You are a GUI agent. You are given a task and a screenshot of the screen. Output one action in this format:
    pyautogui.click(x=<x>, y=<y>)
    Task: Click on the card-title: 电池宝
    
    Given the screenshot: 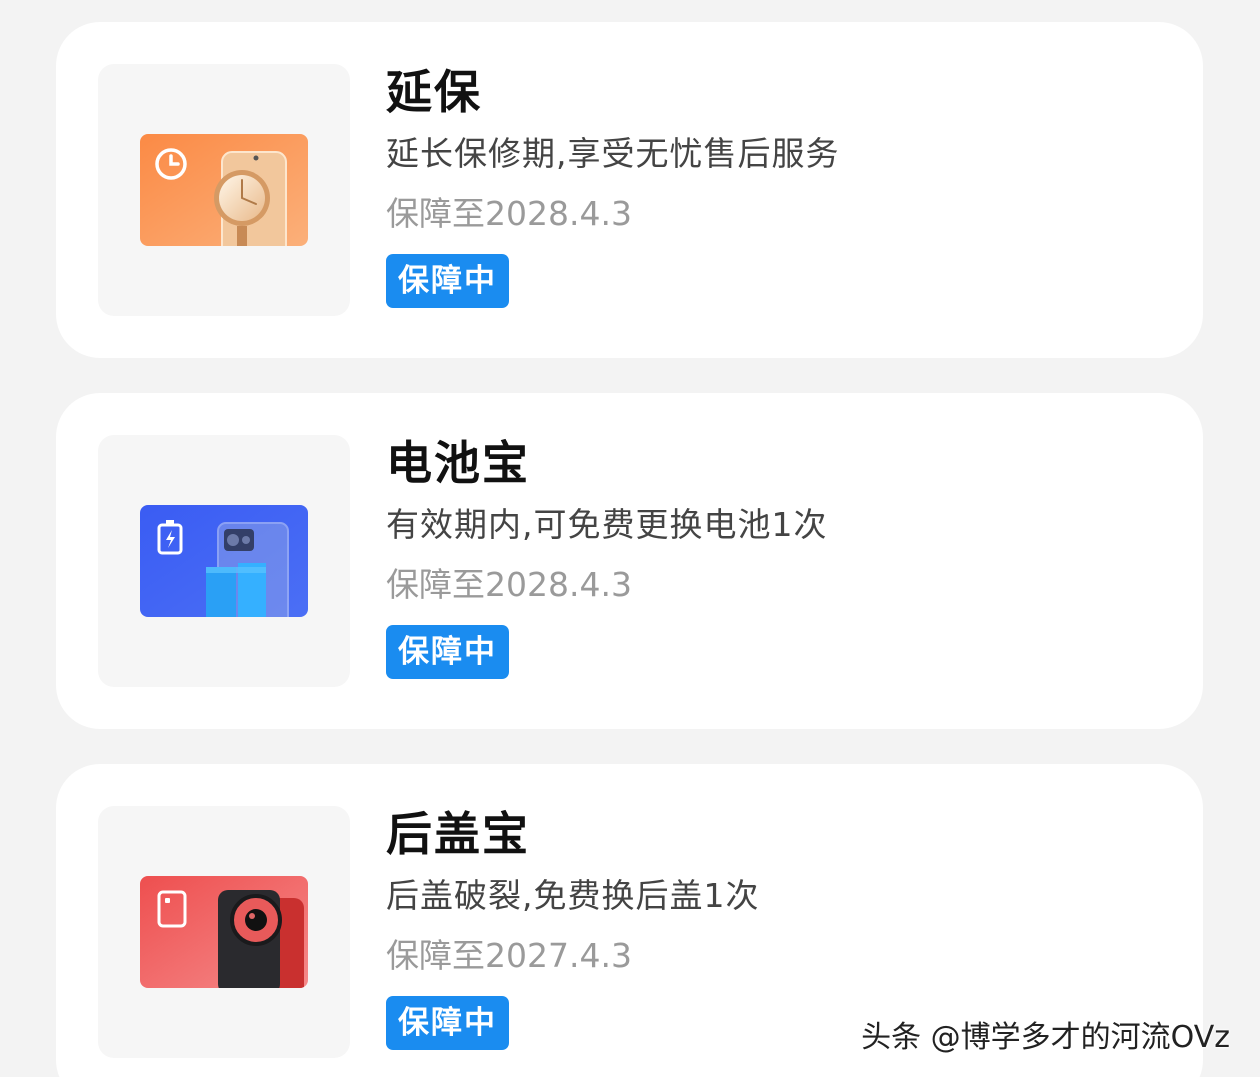 What is the action you would take?
    pyautogui.click(x=458, y=463)
    